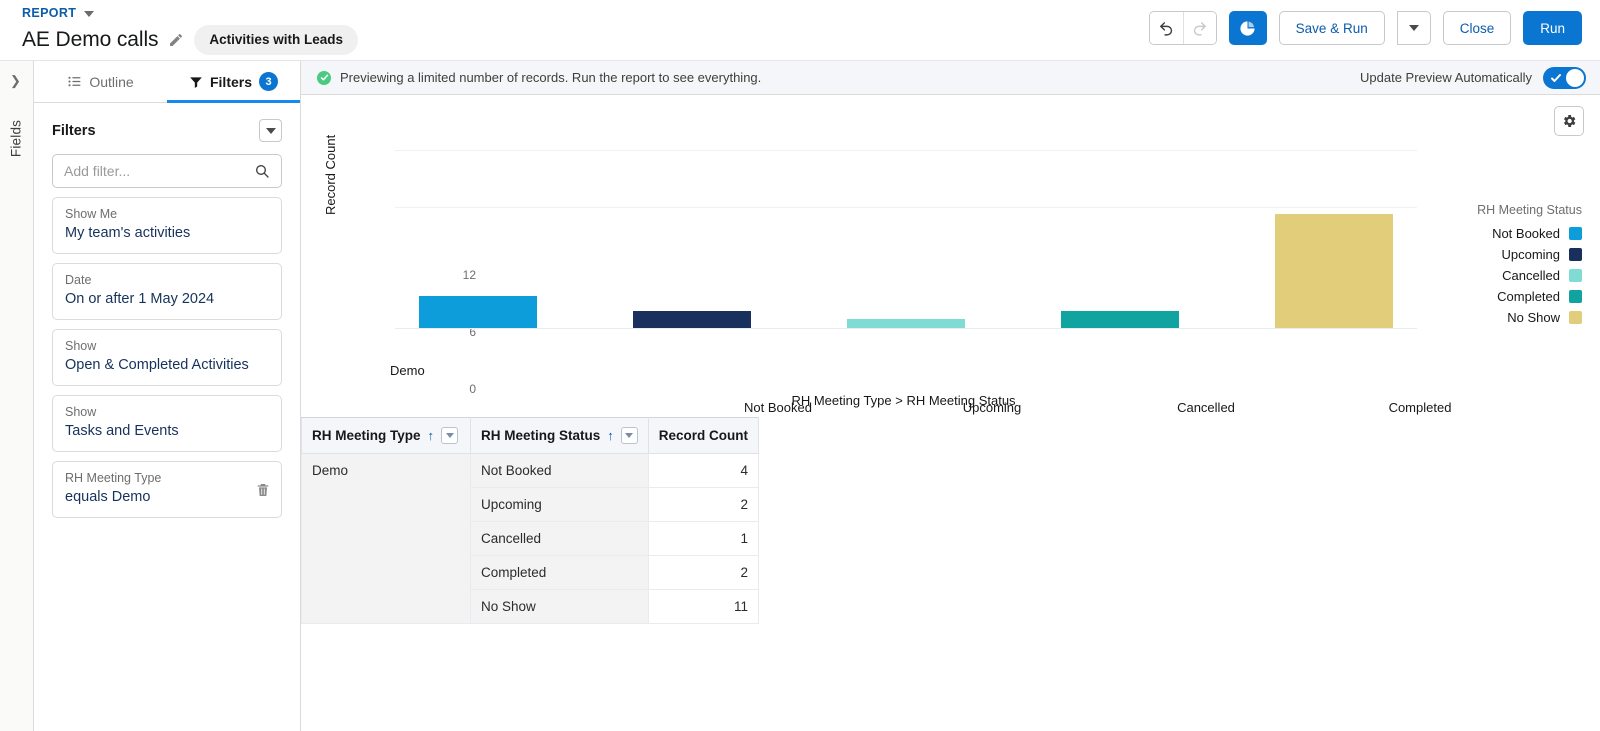 The height and width of the screenshot is (731, 1600). I want to click on column-header-record-count: Record Count, so click(703, 435).